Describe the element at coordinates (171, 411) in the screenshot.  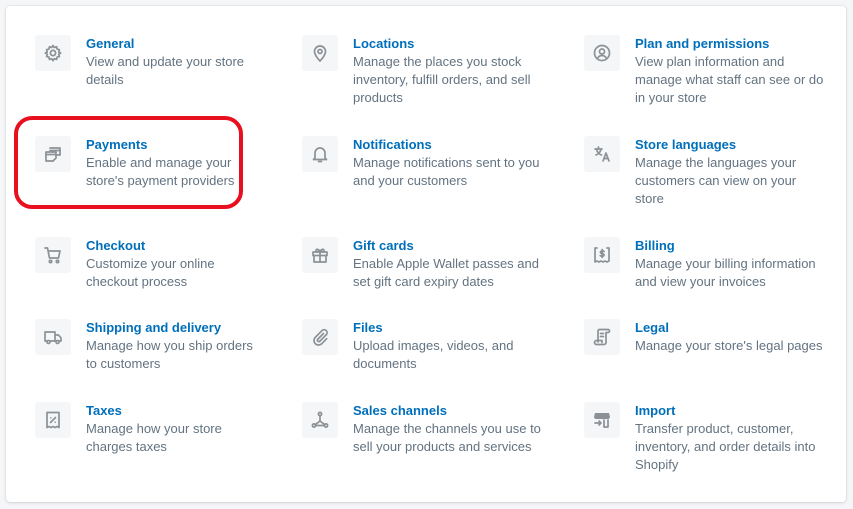
I see `settings-item-title: Taxes` at that location.